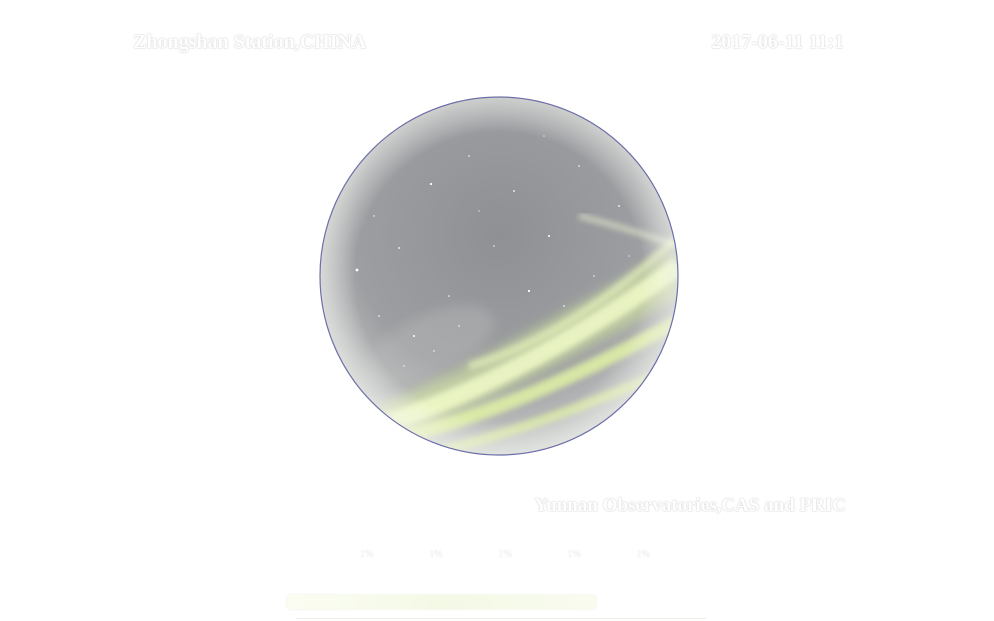 The height and width of the screenshot is (621, 994). Describe the element at coordinates (690, 505) in the screenshot. I see `credit-text: Yunnan Observatories,CAS and PRIC` at that location.